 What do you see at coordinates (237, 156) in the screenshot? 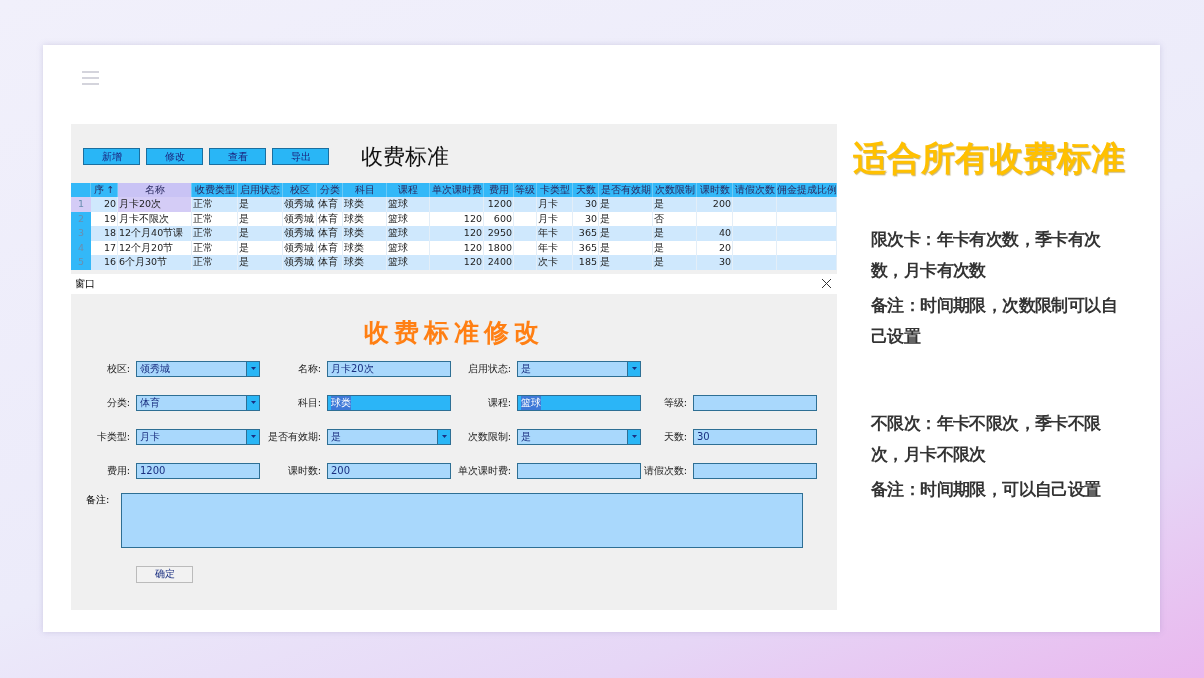
I see `toolbar-button: 查看` at bounding box center [237, 156].